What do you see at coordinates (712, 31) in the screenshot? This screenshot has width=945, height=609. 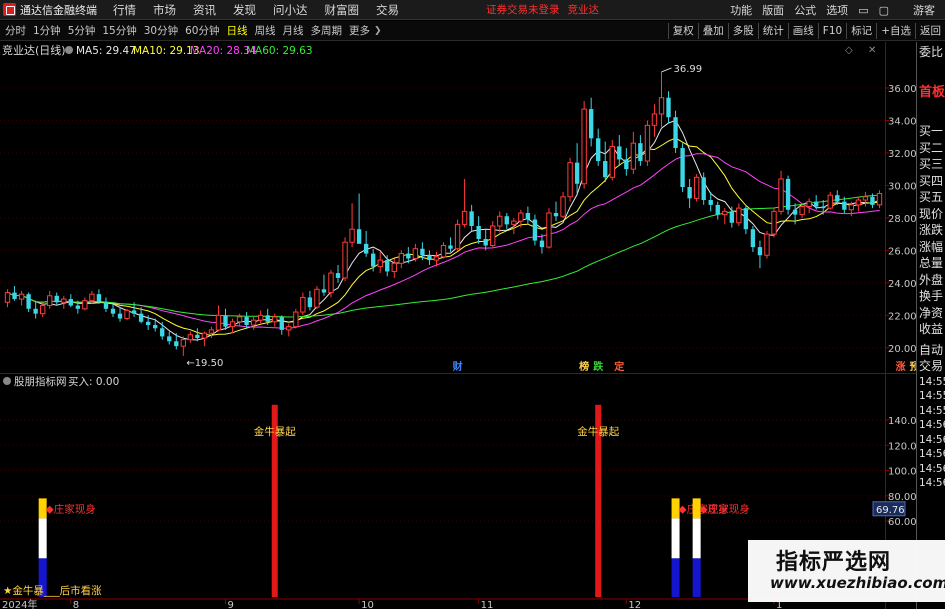 I see `btn-overlay: 叠加` at bounding box center [712, 31].